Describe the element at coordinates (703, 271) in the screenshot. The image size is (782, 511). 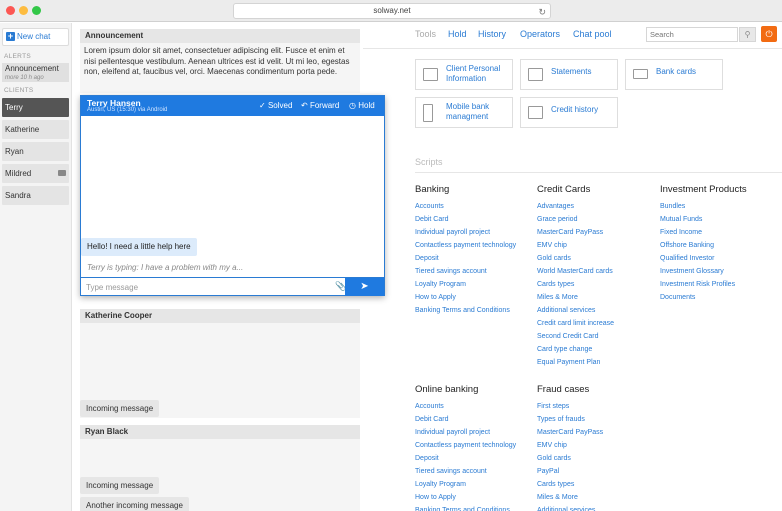
I see `script-link: Investment Glossary` at that location.